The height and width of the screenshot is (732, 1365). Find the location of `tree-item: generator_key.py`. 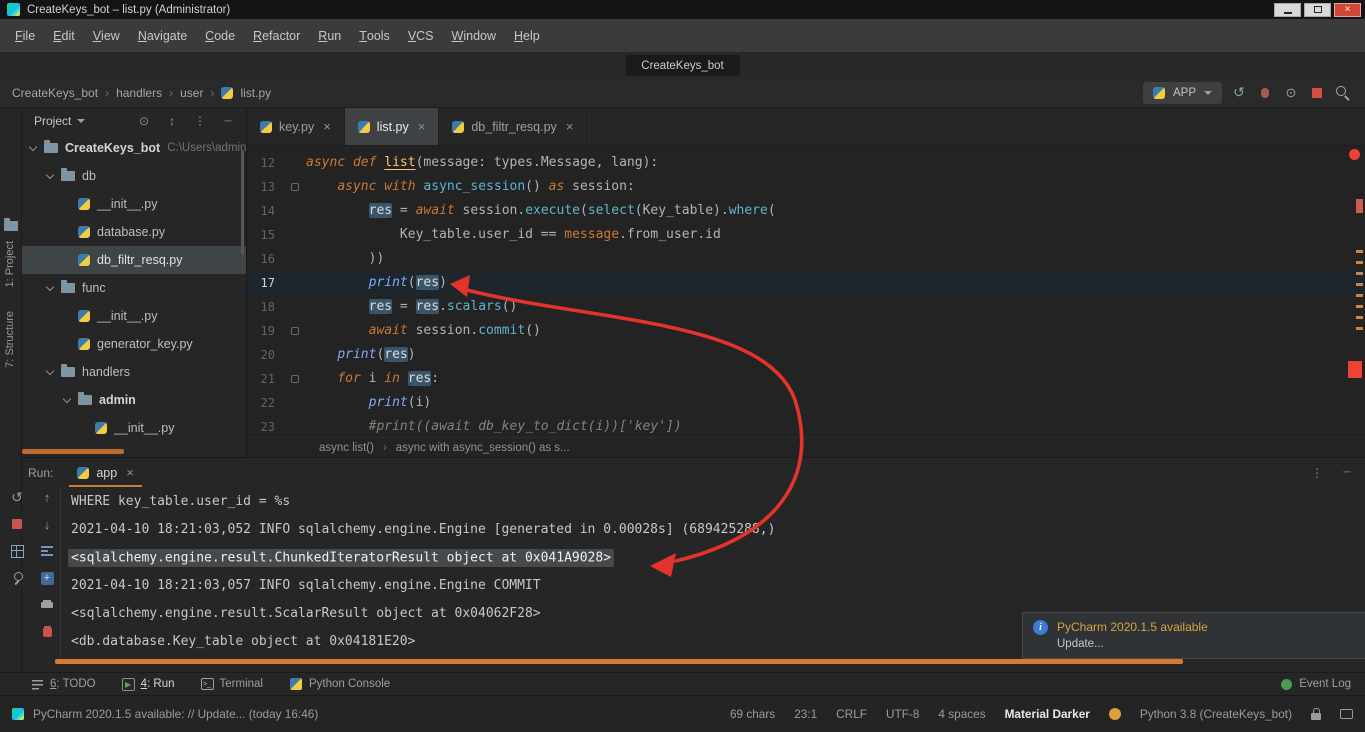

tree-item: generator_key.py is located at coordinates (134, 344).